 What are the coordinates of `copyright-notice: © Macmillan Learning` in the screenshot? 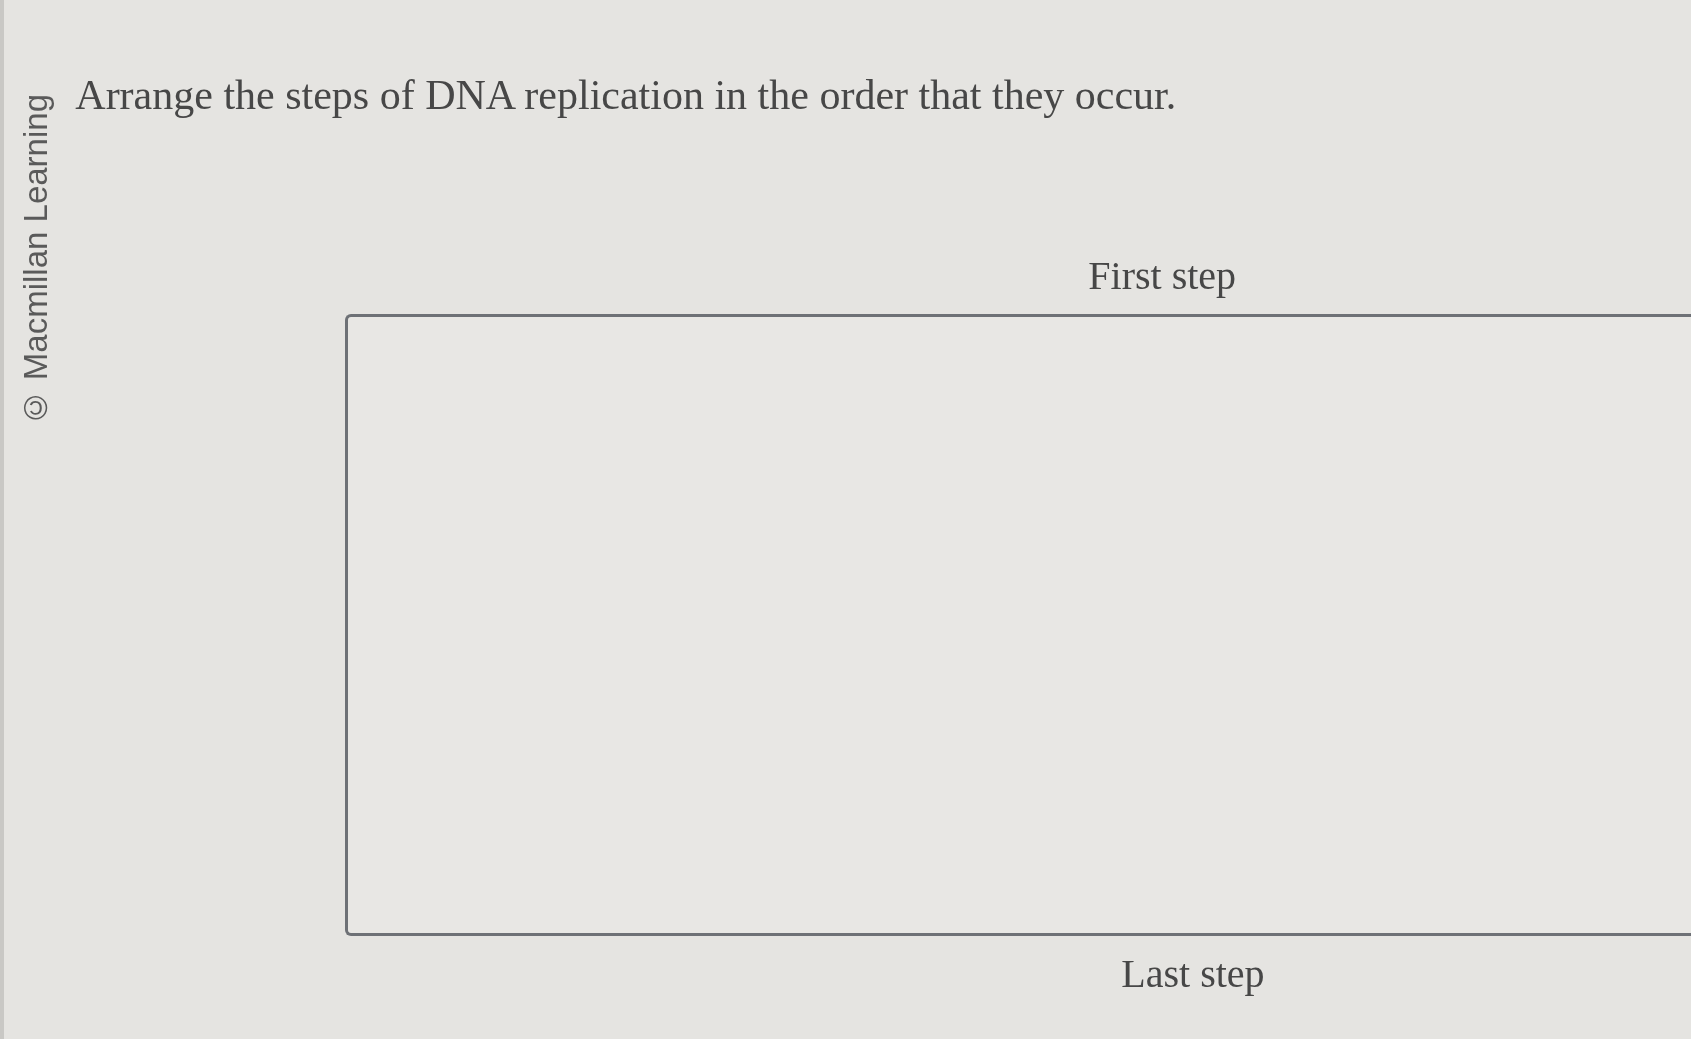 It's located at (36, 260).